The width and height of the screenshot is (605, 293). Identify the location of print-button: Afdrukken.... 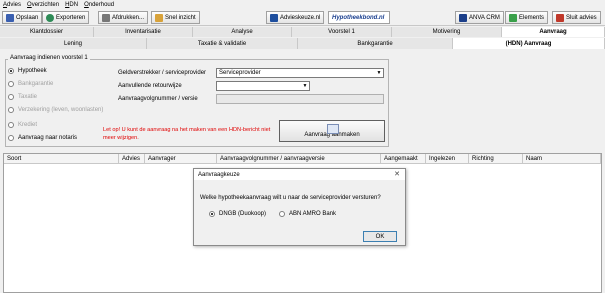
(123, 17).